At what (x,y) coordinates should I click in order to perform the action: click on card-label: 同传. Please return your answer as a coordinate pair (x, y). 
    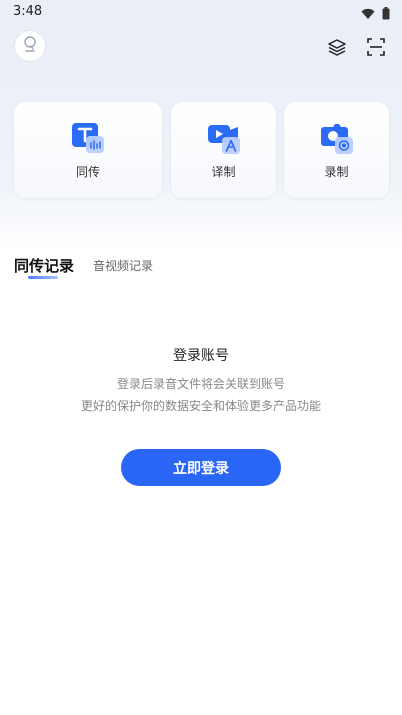
    Looking at the image, I should click on (87, 172).